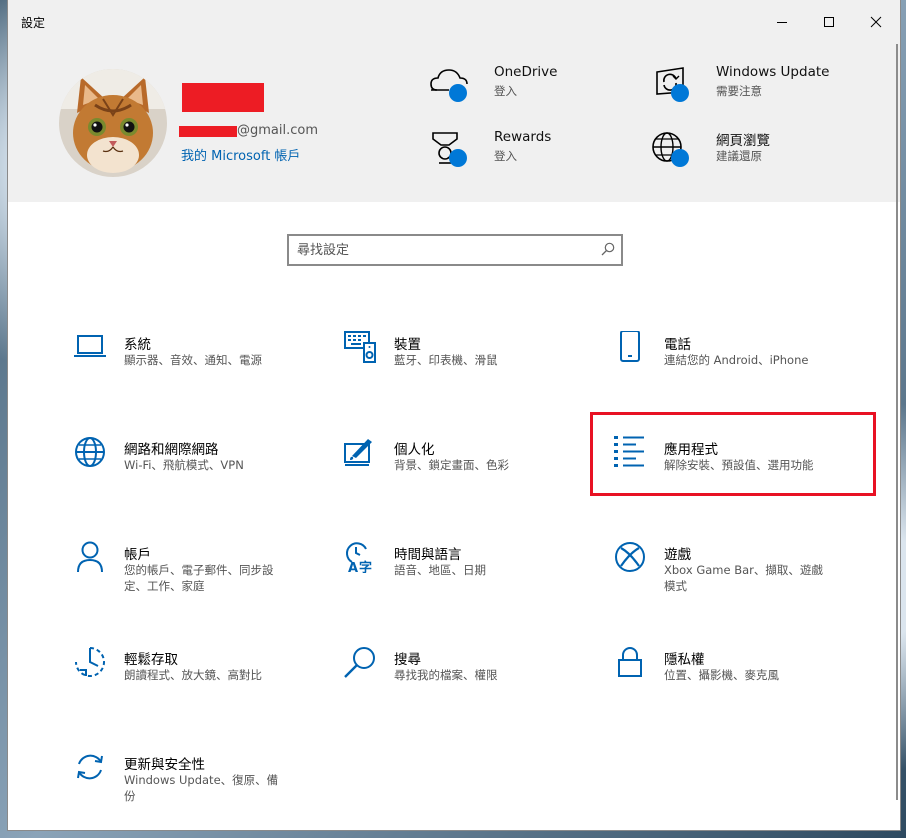  I want to click on web-browsing-icon, so click(670, 149).